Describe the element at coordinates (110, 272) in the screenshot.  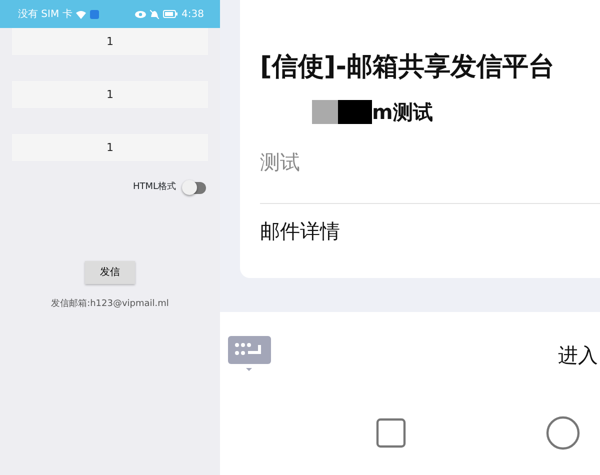
I see `send-button: 发信` at that location.